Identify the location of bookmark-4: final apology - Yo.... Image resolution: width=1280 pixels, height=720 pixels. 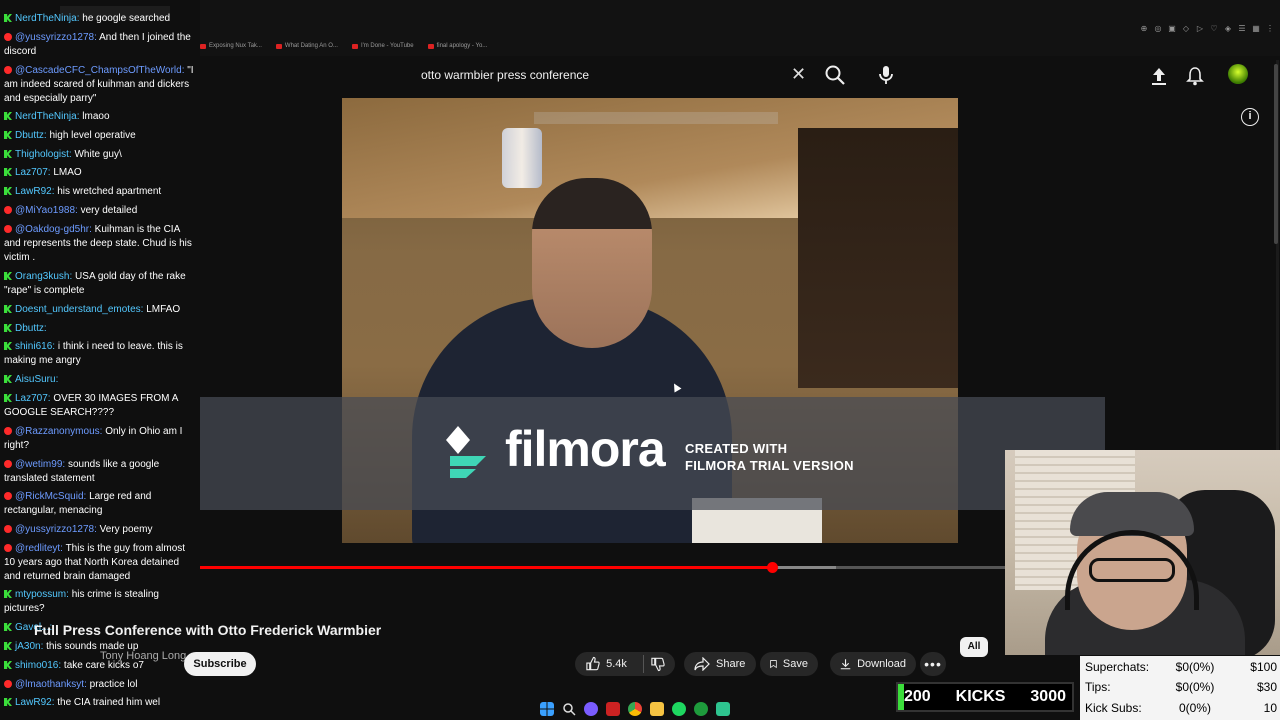
(457, 46).